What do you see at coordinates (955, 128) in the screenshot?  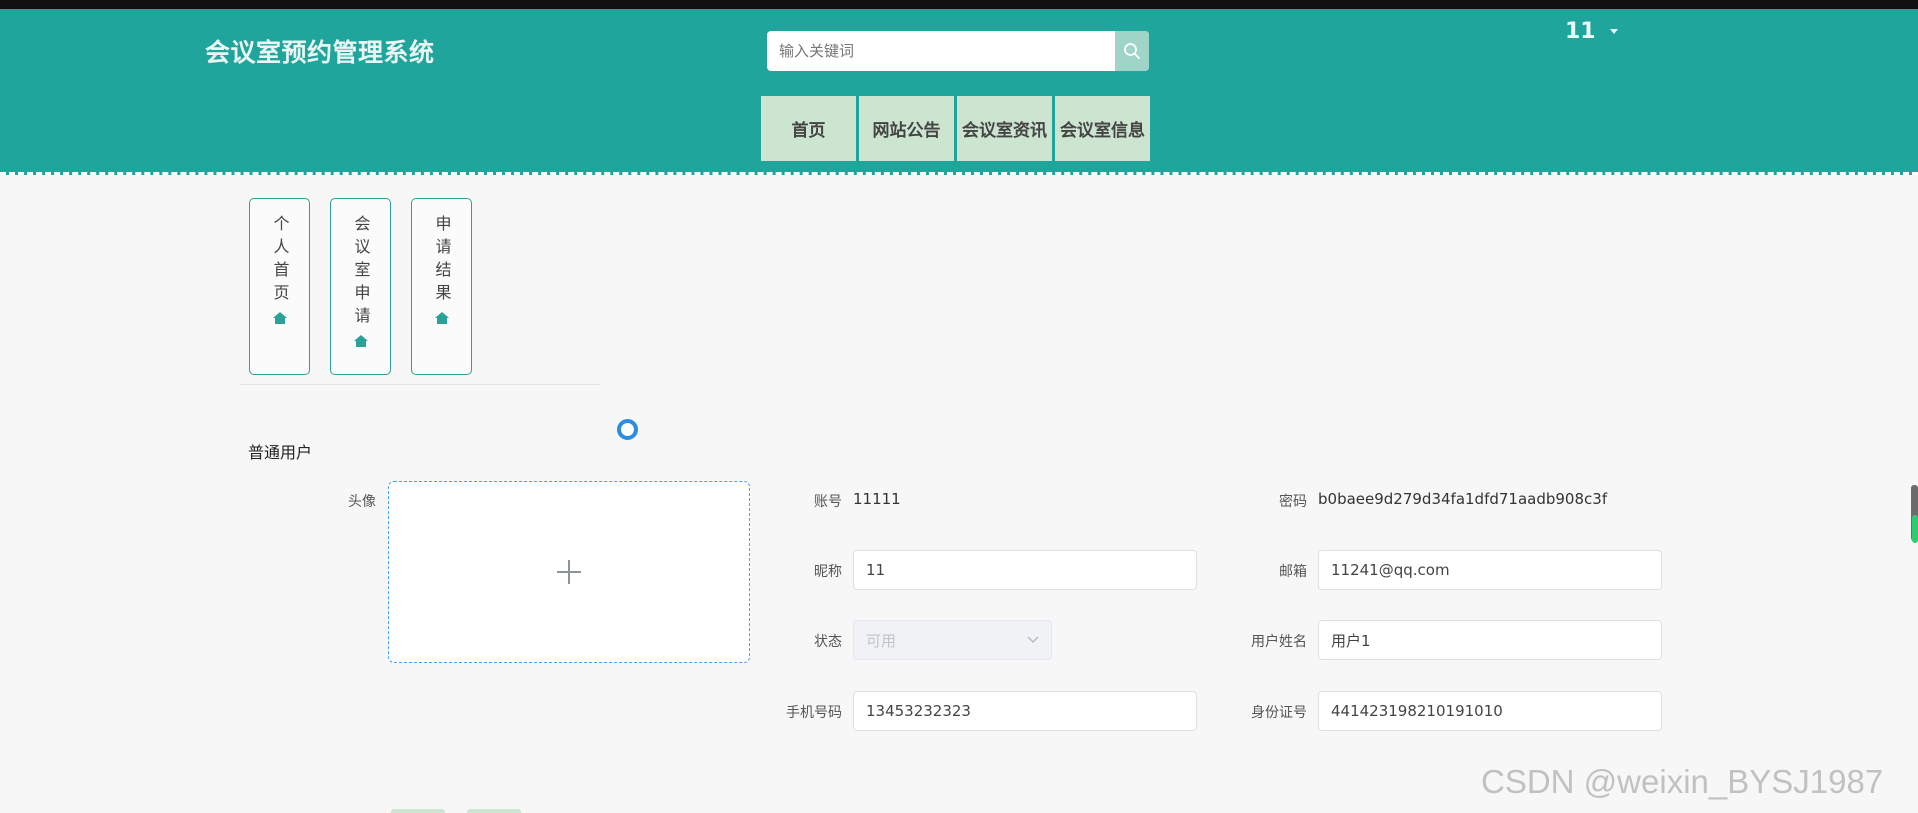 I see `main-nav: 首页 网站公告 会议室资讯 会议室信息` at bounding box center [955, 128].